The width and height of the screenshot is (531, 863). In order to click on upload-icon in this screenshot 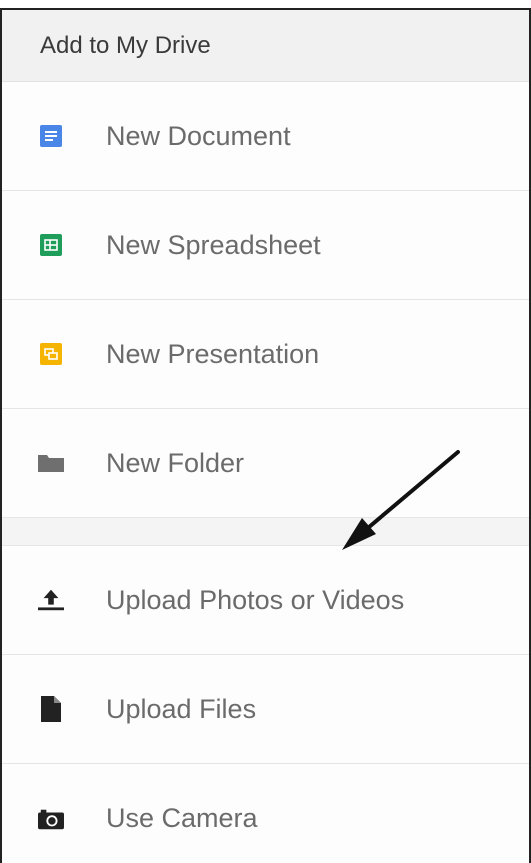, I will do `click(51, 600)`.